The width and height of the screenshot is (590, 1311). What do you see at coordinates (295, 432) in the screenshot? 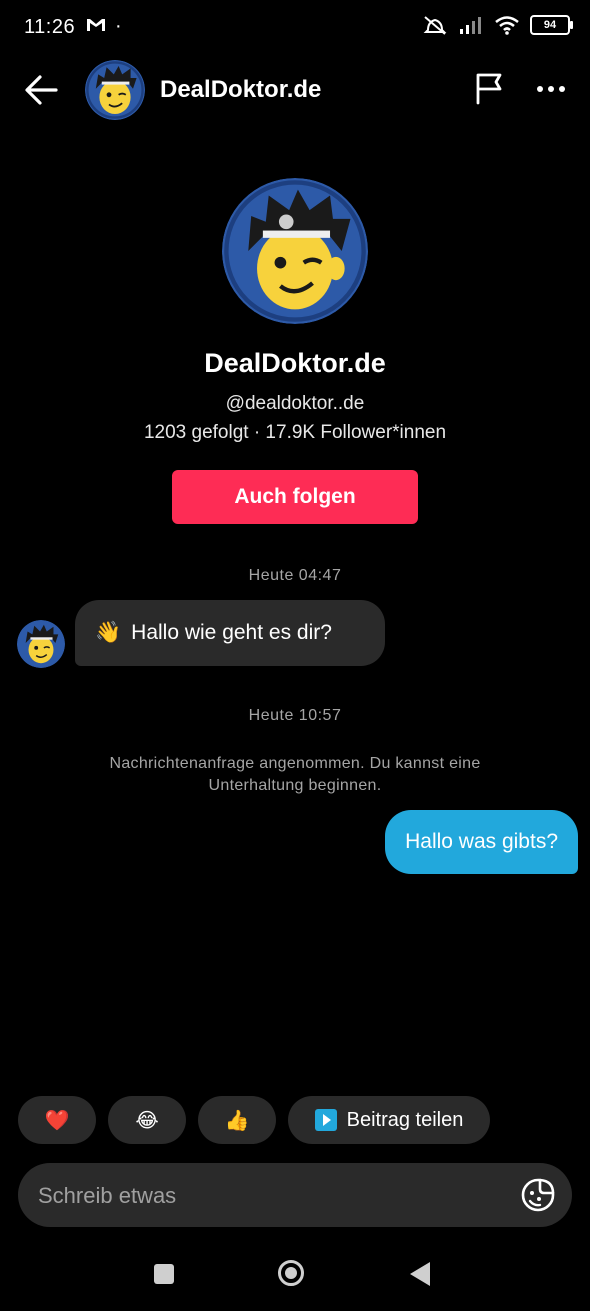
I see `profile-stats: 1203 gefolgt · 17.9K Follower*innen` at bounding box center [295, 432].